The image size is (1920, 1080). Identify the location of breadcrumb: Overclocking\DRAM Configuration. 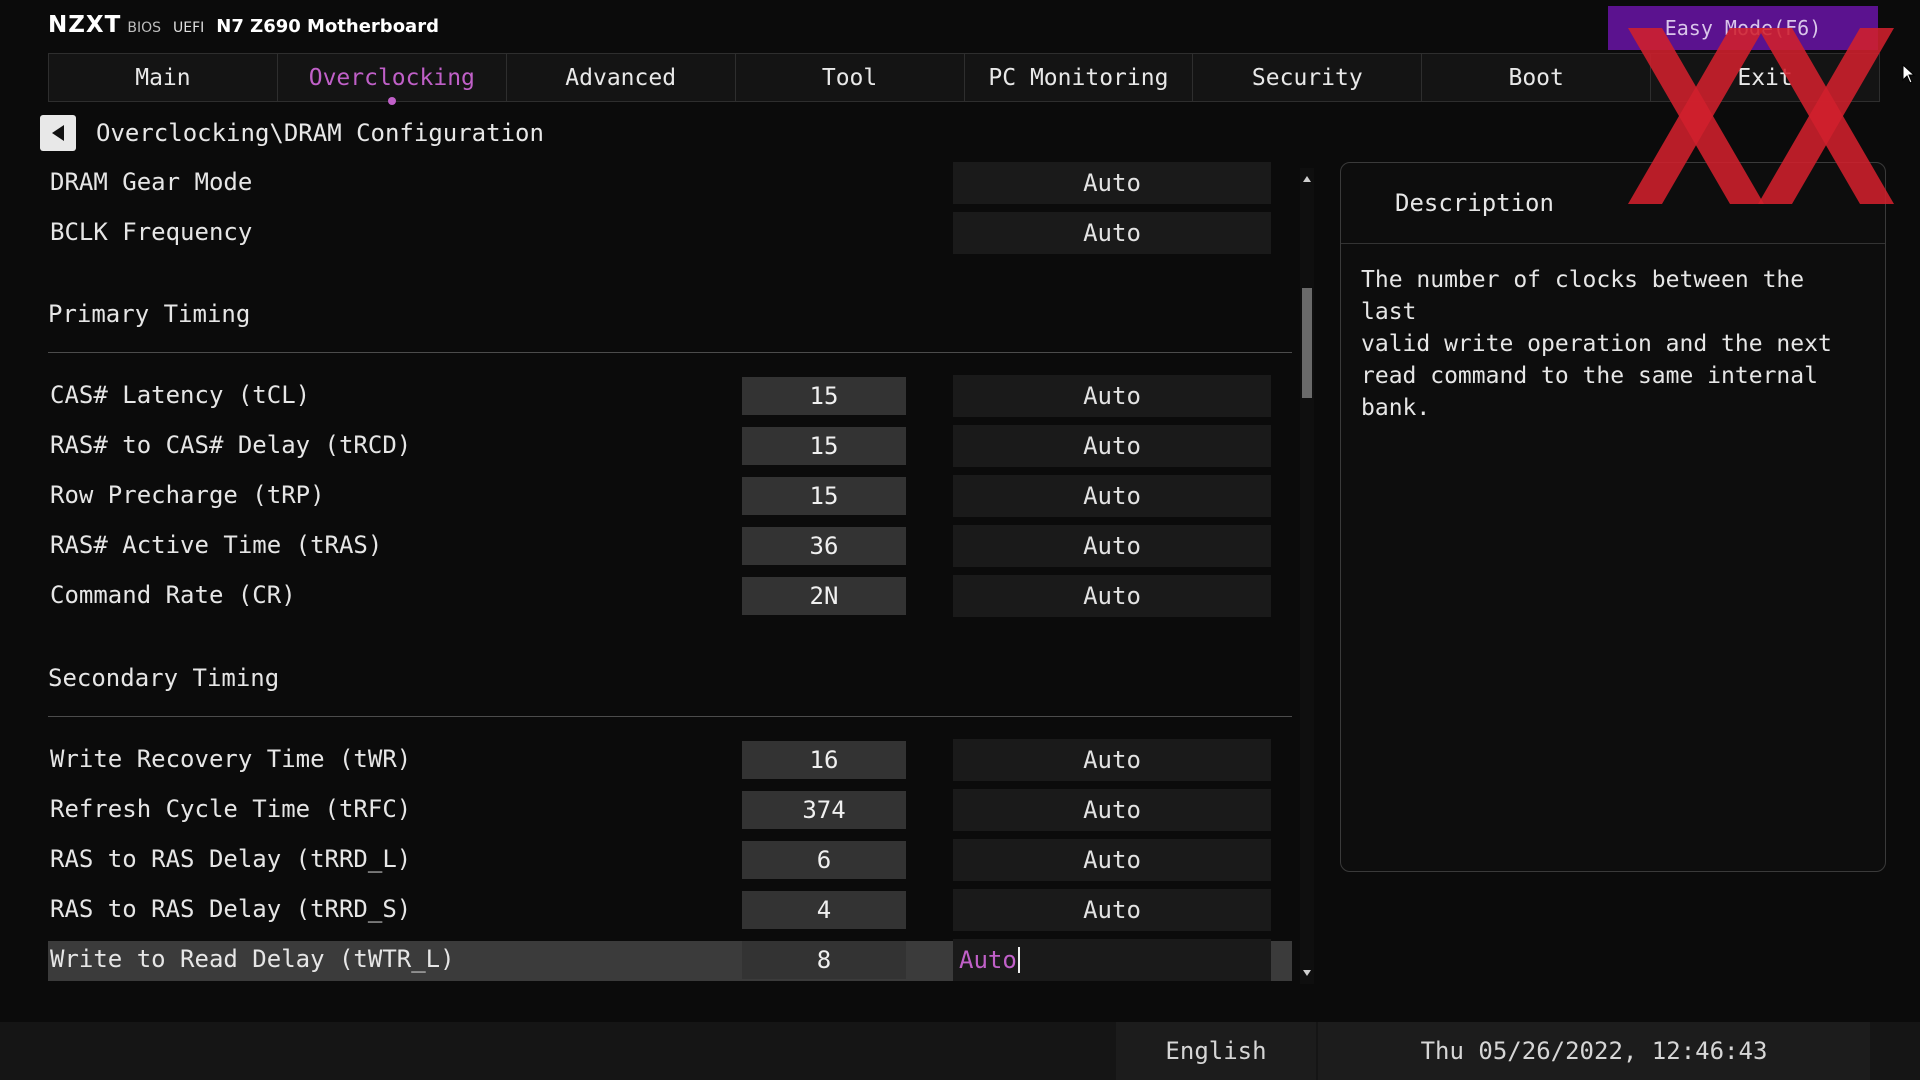
(292, 133).